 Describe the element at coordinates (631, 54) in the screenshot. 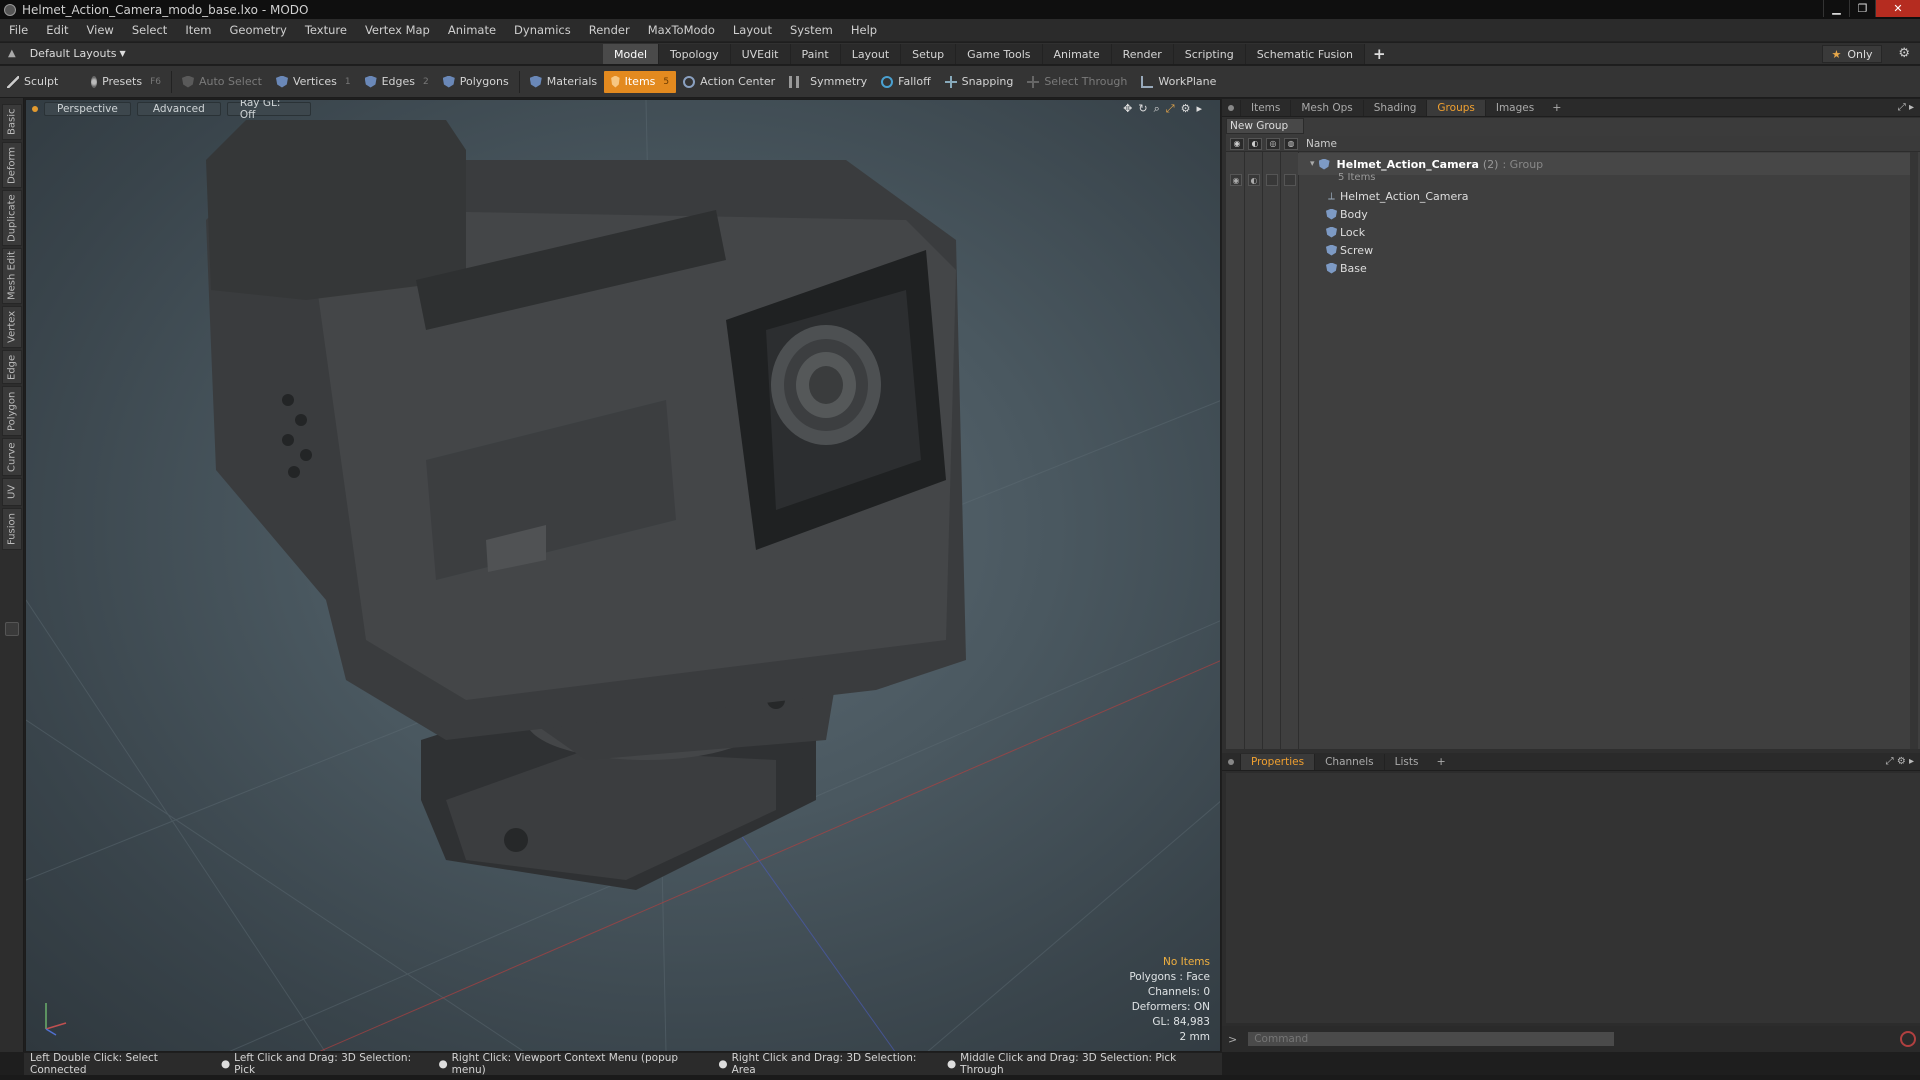

I see `tab-model: Model` at that location.